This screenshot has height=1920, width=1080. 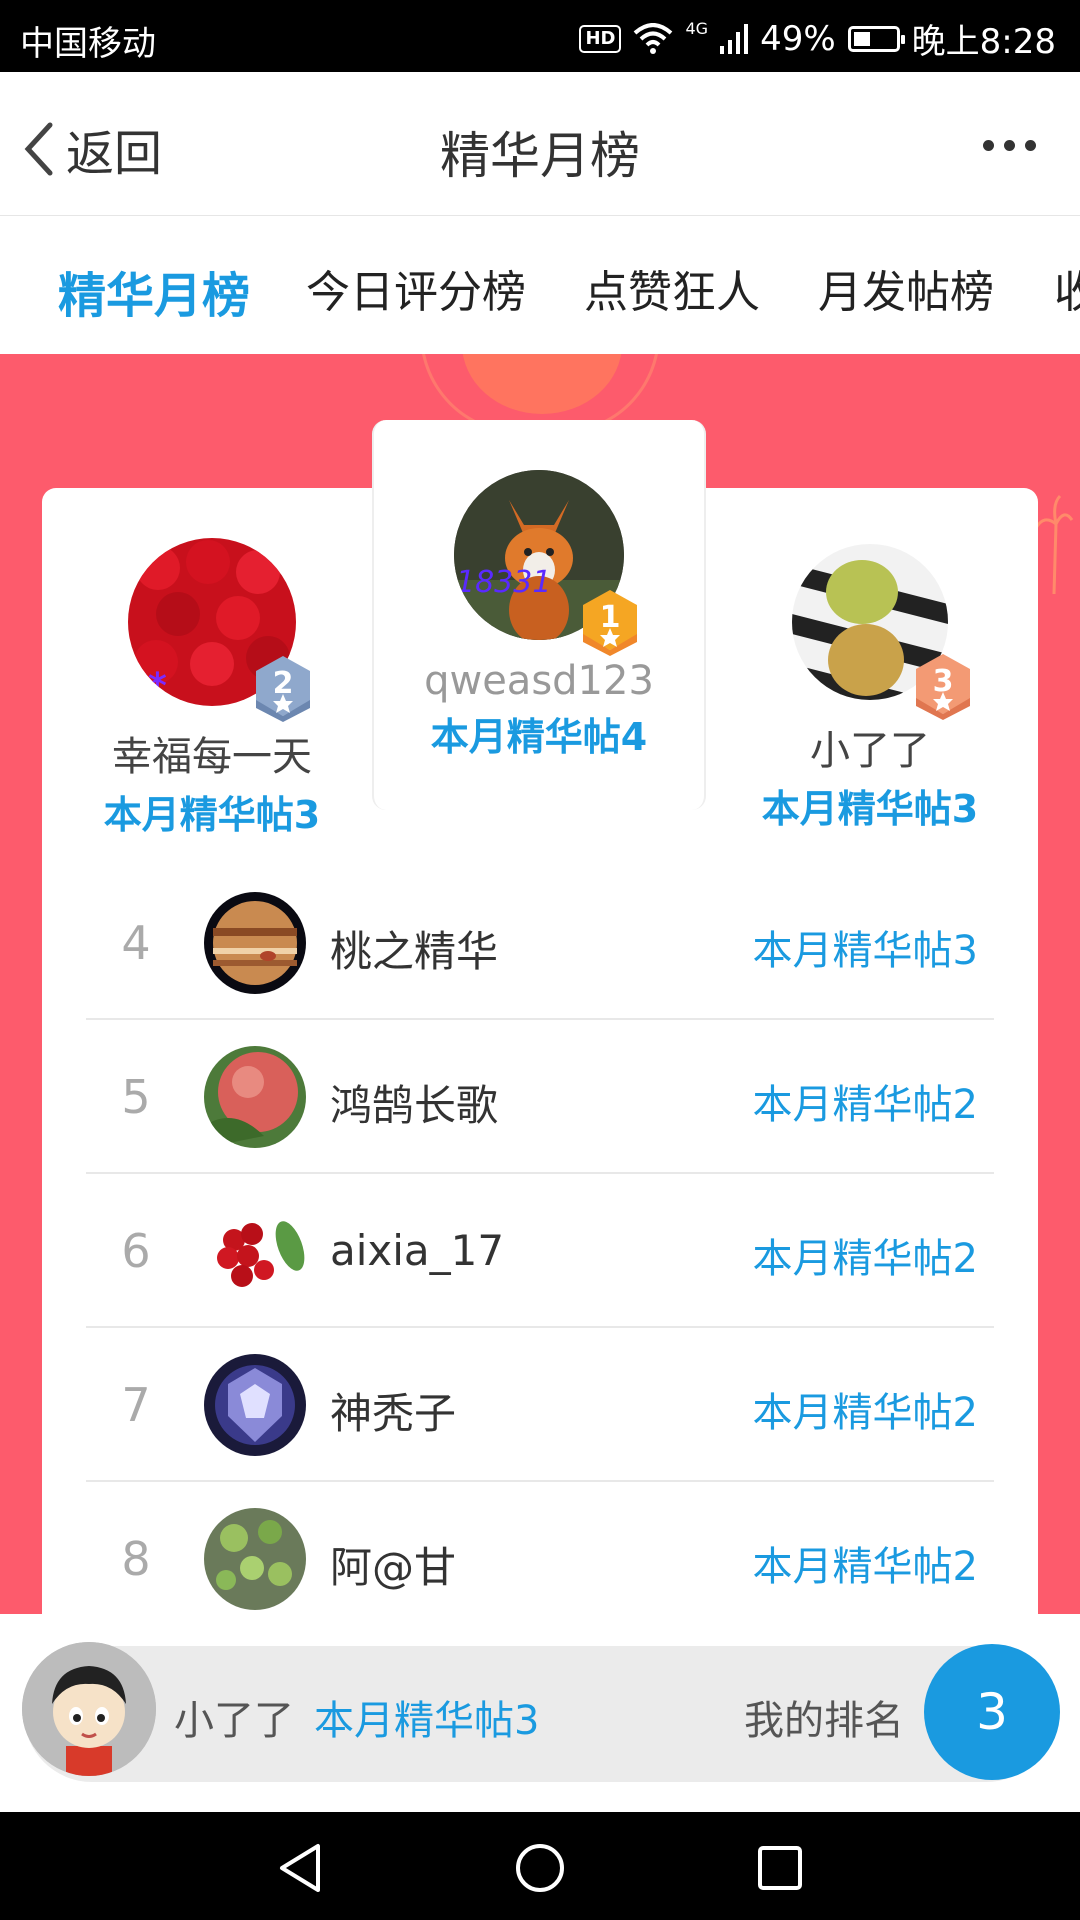 What do you see at coordinates (734, 38) in the screenshot?
I see `signal-icon` at bounding box center [734, 38].